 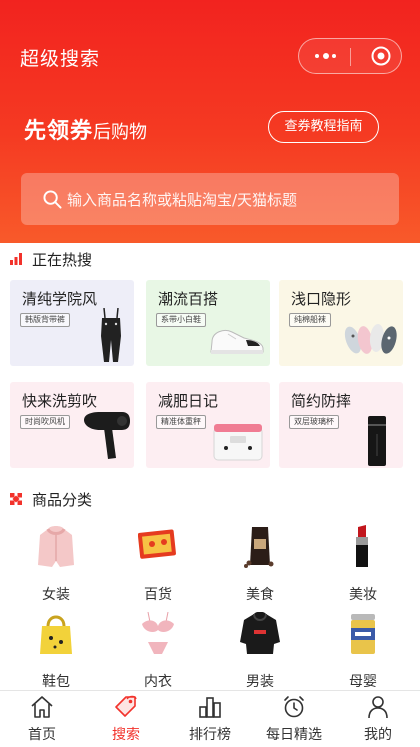 What do you see at coordinates (52, 199) in the screenshot?
I see `search-icon` at bounding box center [52, 199].